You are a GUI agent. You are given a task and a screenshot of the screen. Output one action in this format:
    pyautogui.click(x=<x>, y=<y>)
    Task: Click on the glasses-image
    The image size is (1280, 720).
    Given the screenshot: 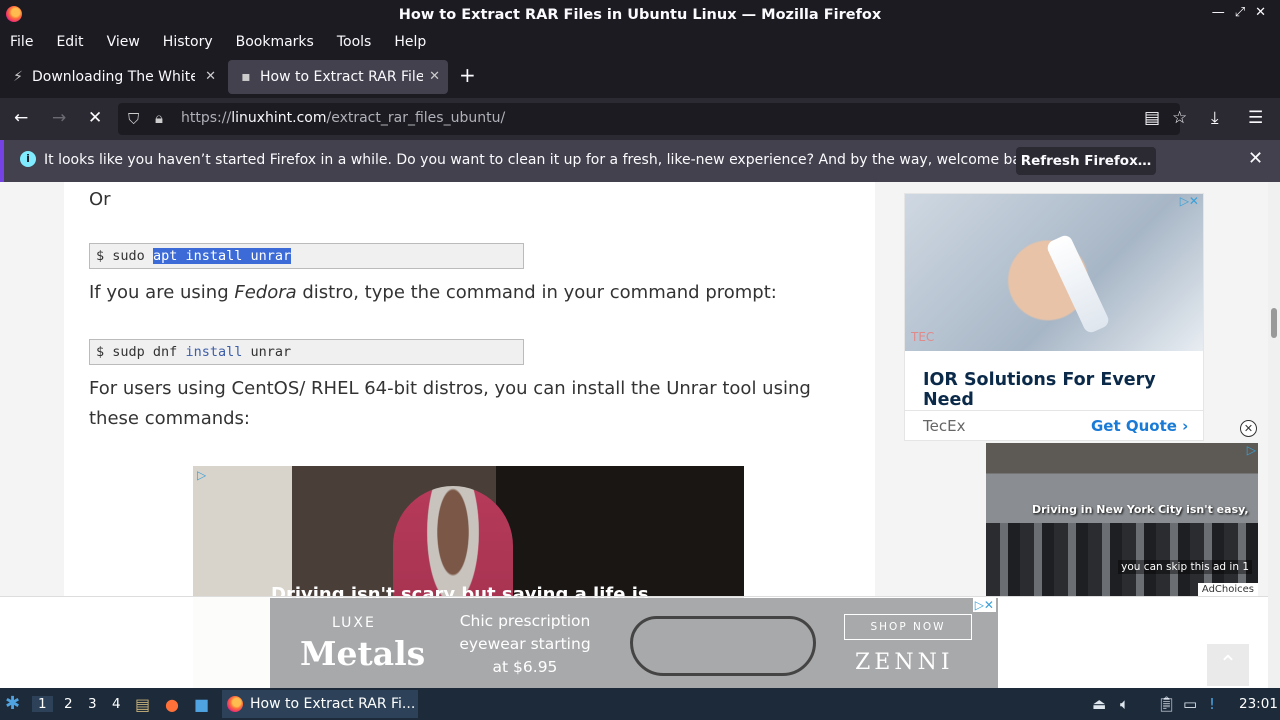 What is the action you would take?
    pyautogui.click(x=723, y=646)
    